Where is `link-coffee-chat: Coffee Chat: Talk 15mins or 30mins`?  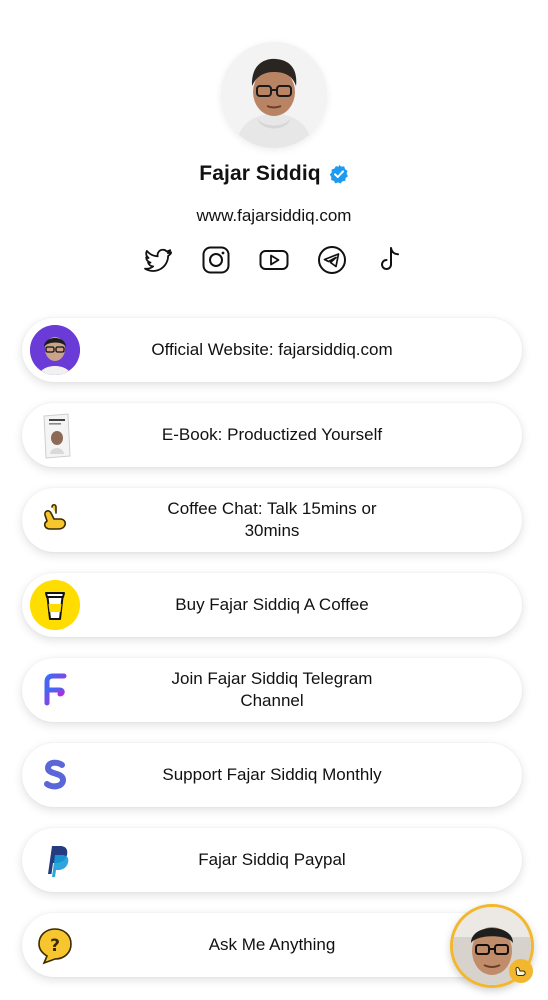 link-coffee-chat: Coffee Chat: Talk 15mins or 30mins is located at coordinates (272, 520).